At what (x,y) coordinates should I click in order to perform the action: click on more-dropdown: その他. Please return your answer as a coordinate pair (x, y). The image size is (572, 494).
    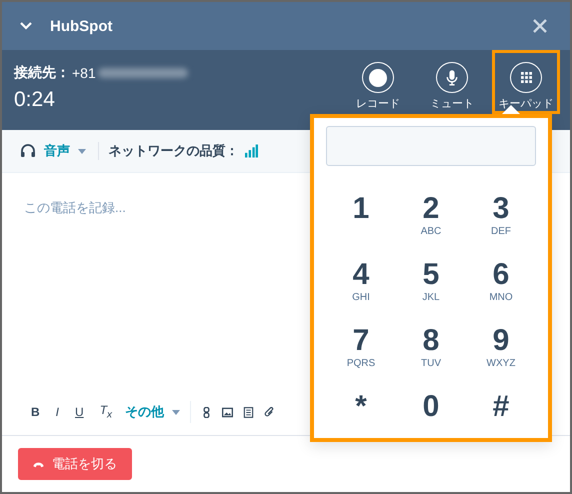
    Looking at the image, I should click on (152, 412).